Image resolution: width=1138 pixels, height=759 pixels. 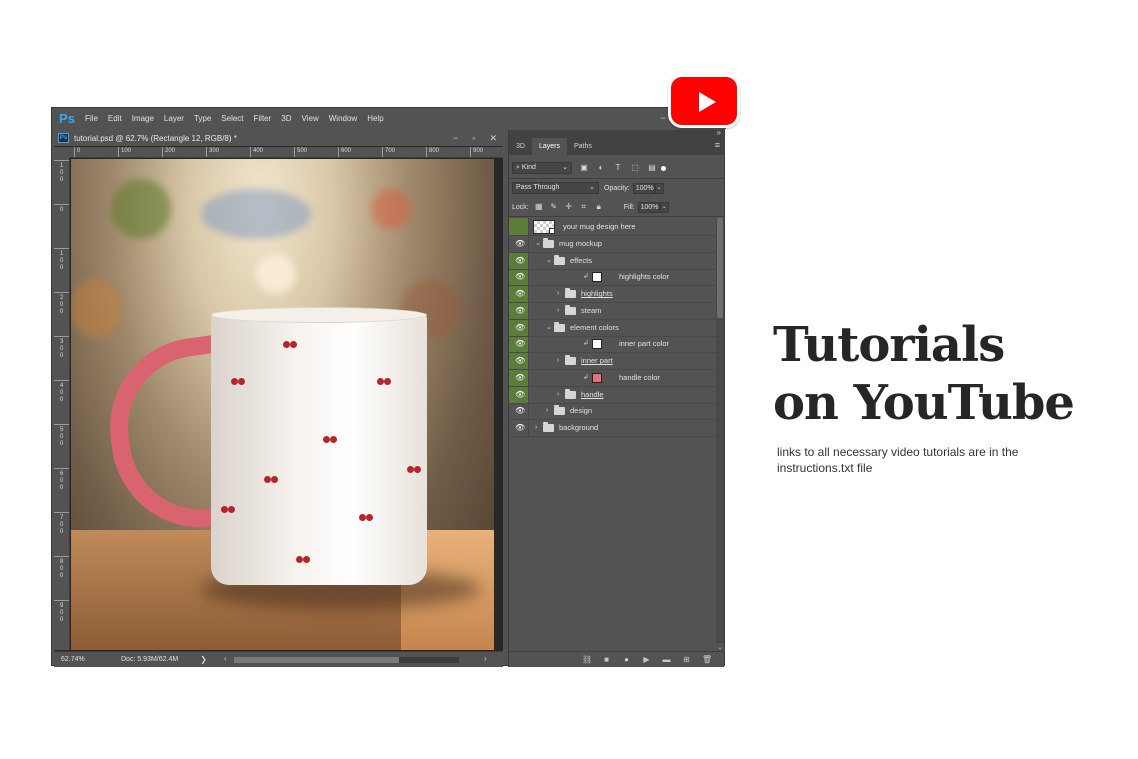 I want to click on menu-select: Select, so click(x=232, y=118).